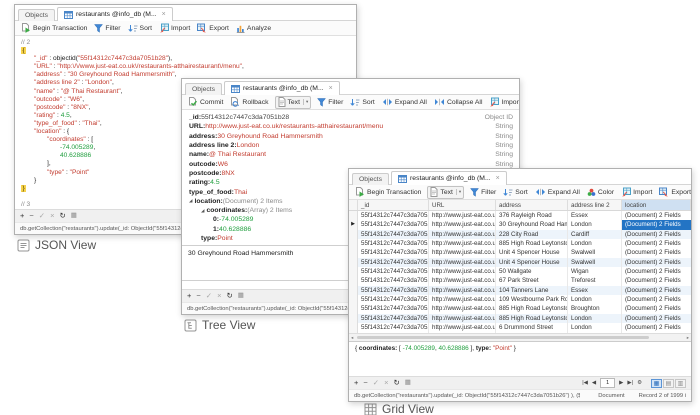 The width and height of the screenshot is (700, 415). I want to click on table-cell: 55f14312c7447c3da7051b27, so click(393, 216).